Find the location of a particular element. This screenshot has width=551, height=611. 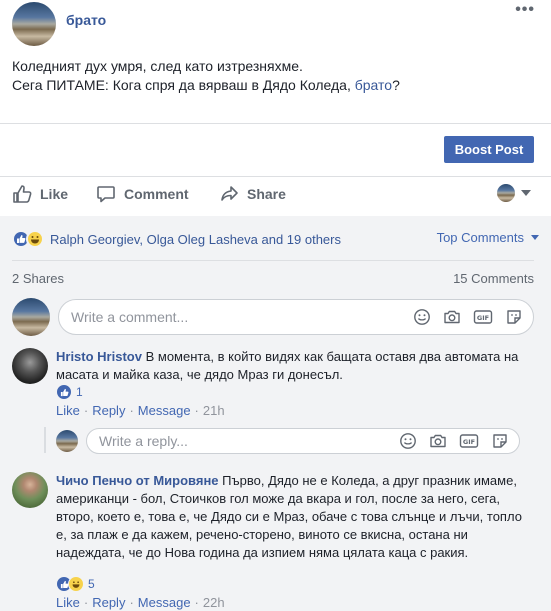

comment-sort-dropdown: Top Comments is located at coordinates (488, 237).